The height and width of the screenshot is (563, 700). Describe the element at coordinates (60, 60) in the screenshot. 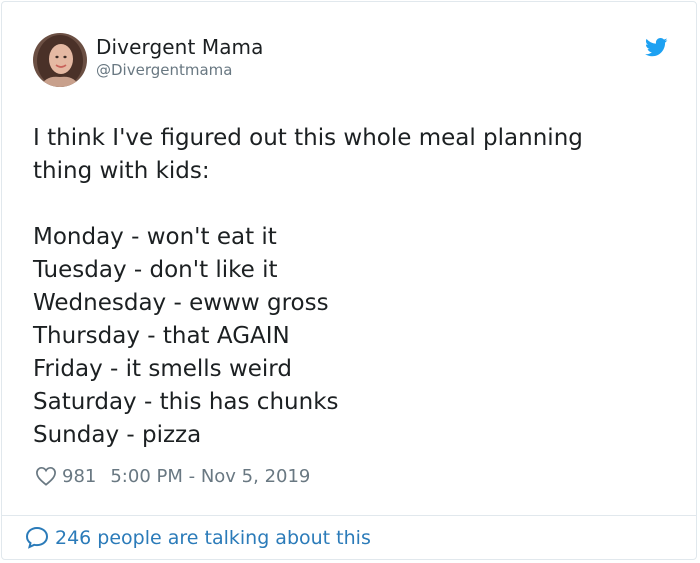

I see `avatar` at that location.